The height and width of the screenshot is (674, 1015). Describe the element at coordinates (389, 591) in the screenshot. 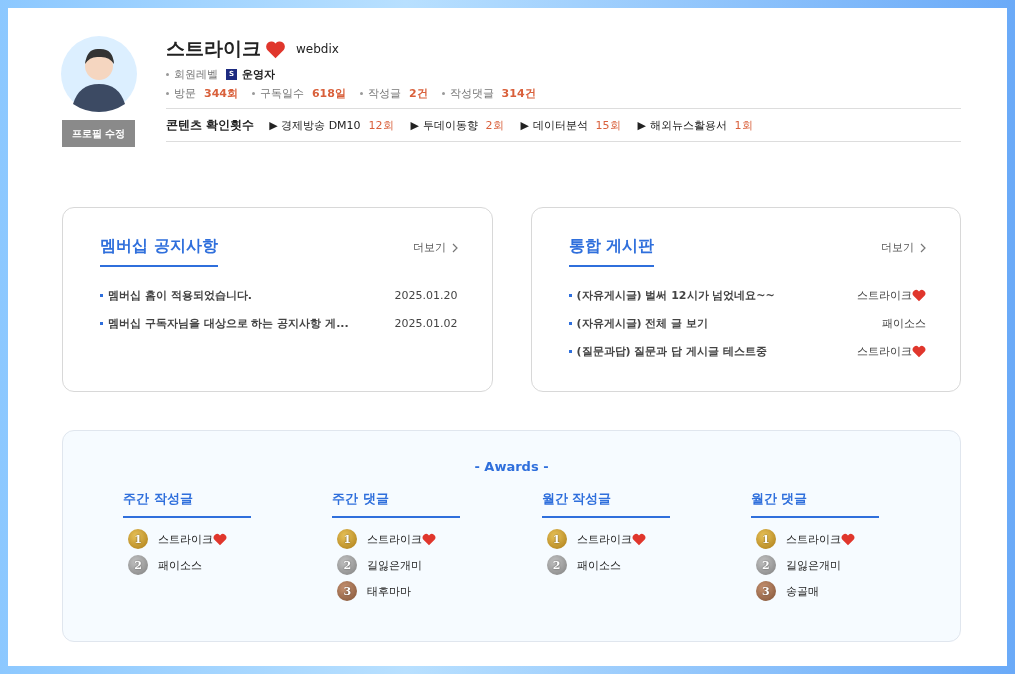

I see `winner-name: 태후마마` at that location.